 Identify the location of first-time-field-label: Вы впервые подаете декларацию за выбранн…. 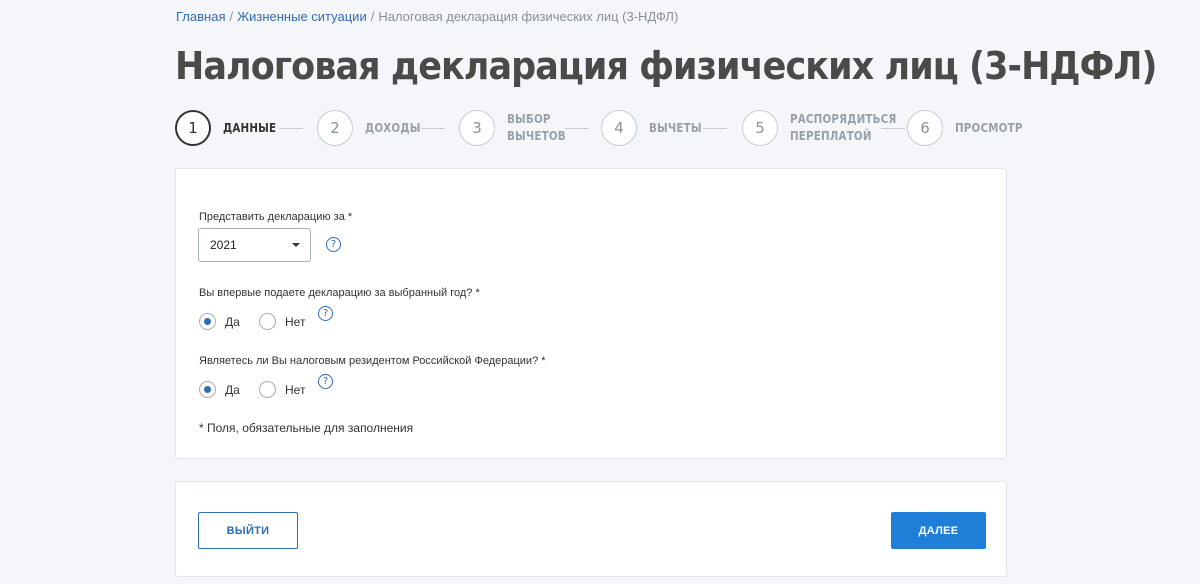
(339, 293).